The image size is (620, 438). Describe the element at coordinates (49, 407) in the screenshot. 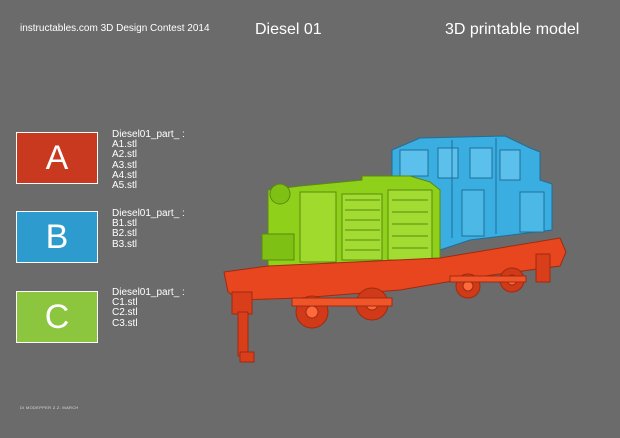

I see `footer-credit: DI MODEPPER Z.Z. MARCH` at that location.